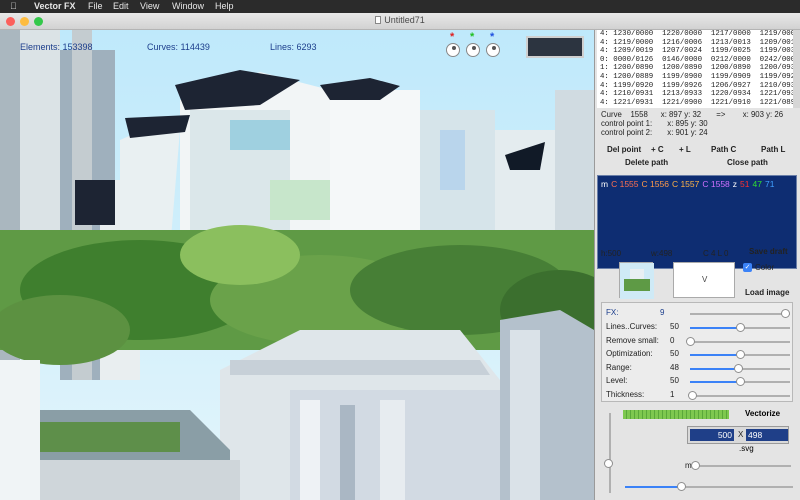 The width and height of the screenshot is (800, 500). Describe the element at coordinates (738, 341) in the screenshot. I see `remove-small-slider` at that location.